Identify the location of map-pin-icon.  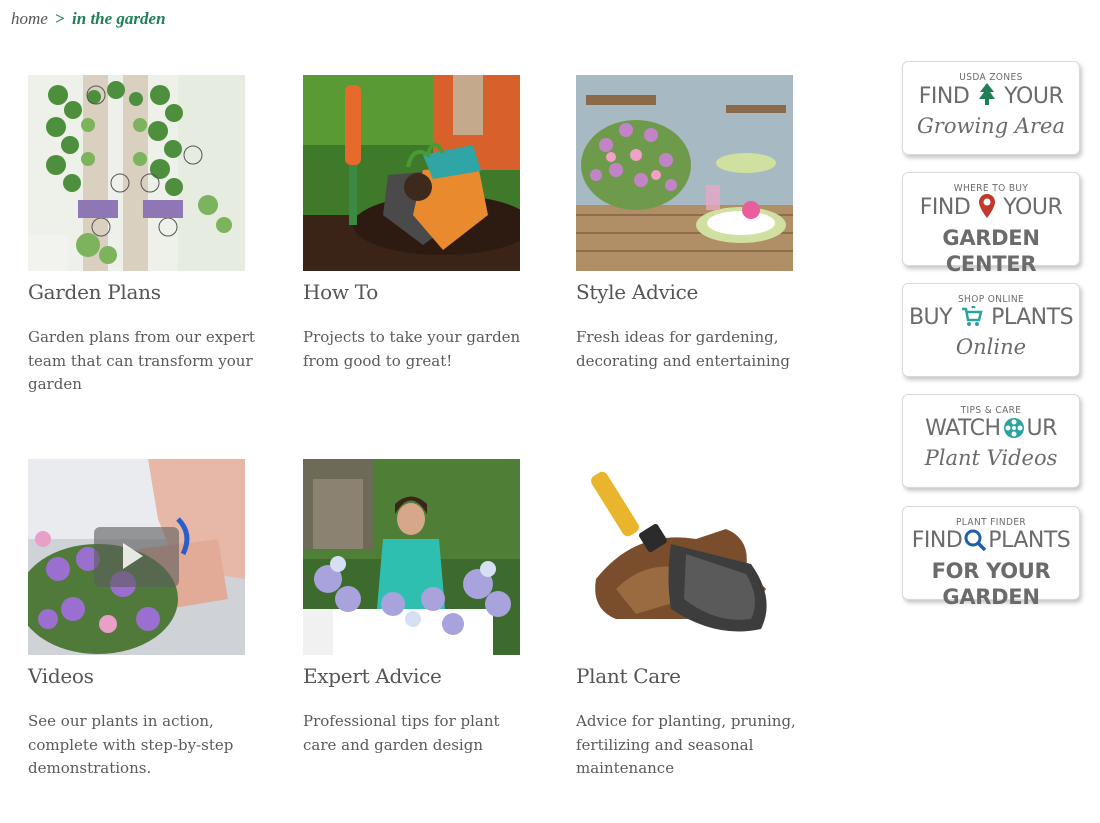
(986, 209).